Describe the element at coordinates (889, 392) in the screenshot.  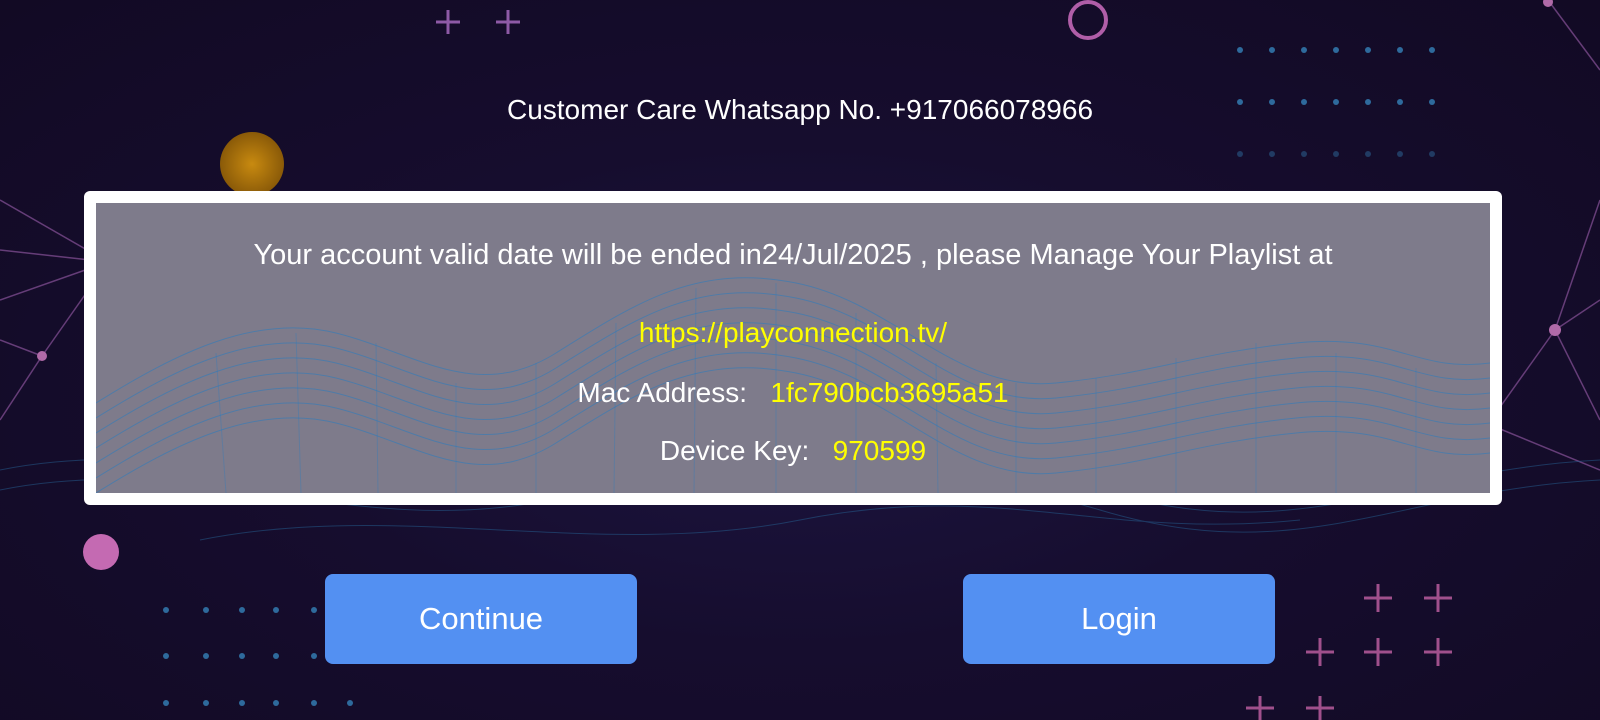
I see `mac-address-value: 1fc790bcb3695a51` at that location.